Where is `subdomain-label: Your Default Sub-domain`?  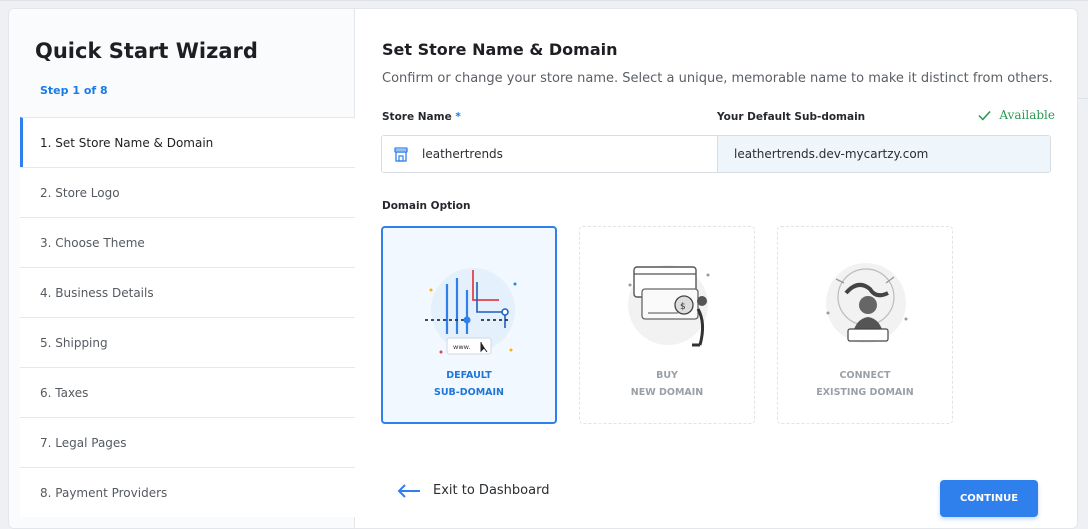
subdomain-label: Your Default Sub-domain is located at coordinates (791, 117).